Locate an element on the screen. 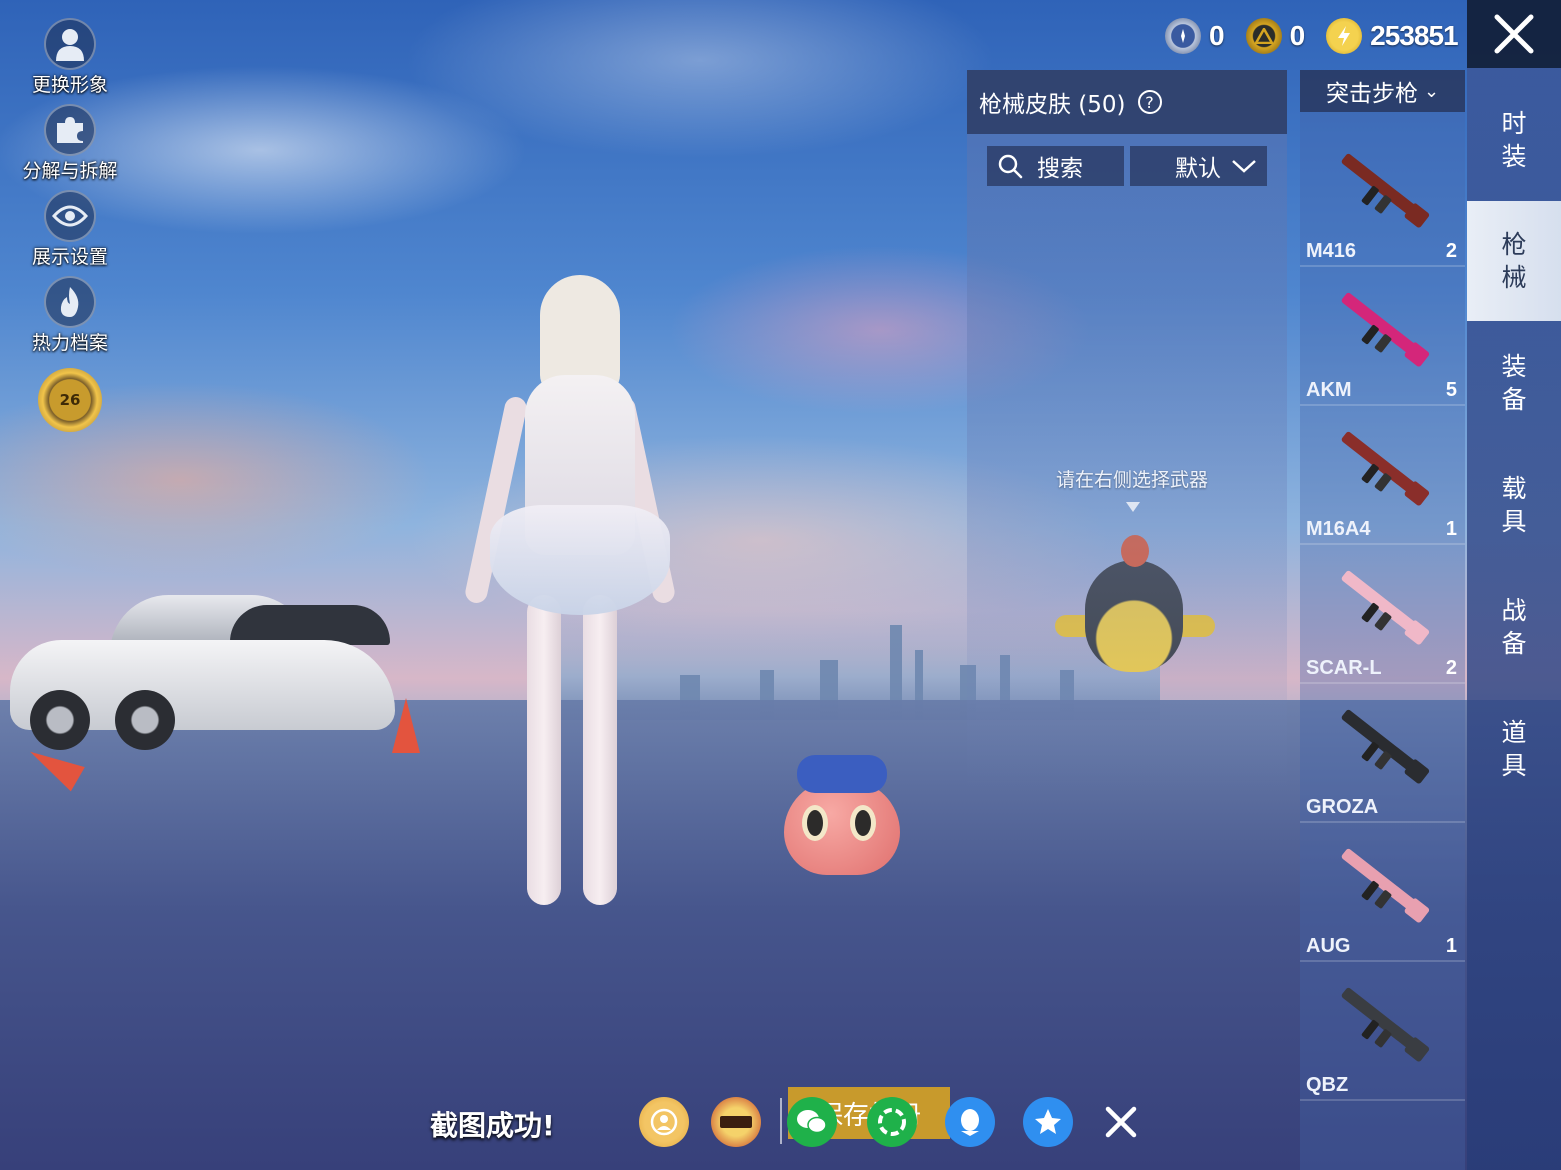  weapon-skin-panel: 枪械皮肤 (50) ? 搜索 默认 请在右侧选择武器 is located at coordinates (1127, 430).